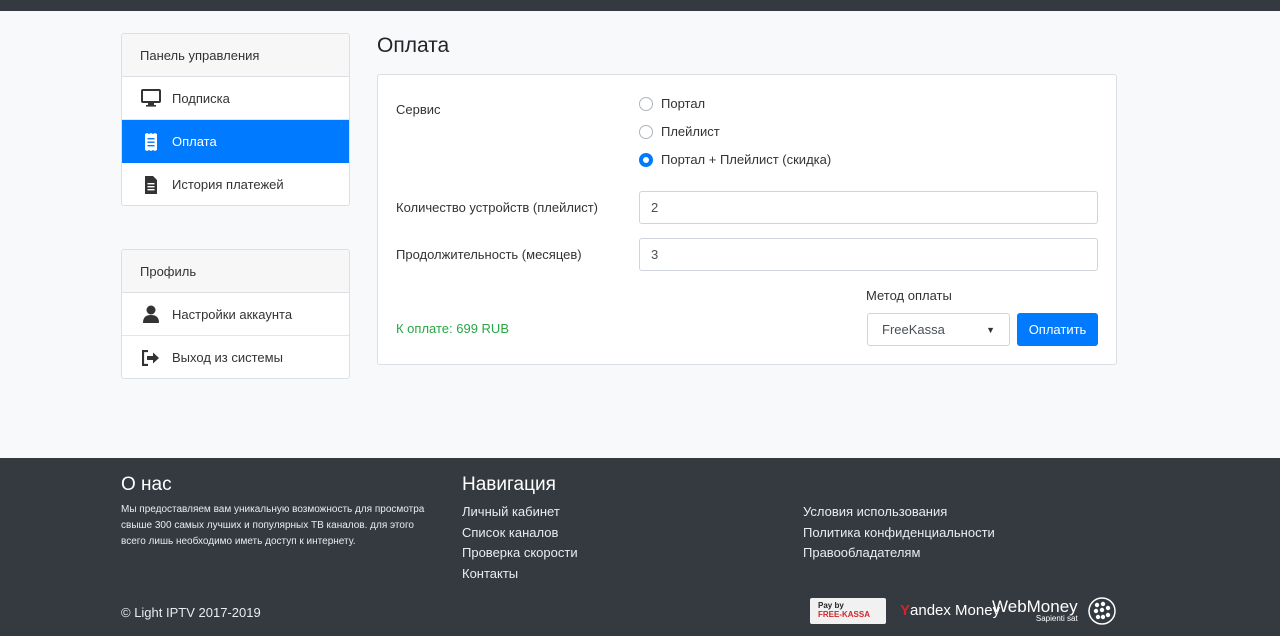 The height and width of the screenshot is (636, 1280). Describe the element at coordinates (228, 184) in the screenshot. I see `sidebar-item-label: История платежей` at that location.